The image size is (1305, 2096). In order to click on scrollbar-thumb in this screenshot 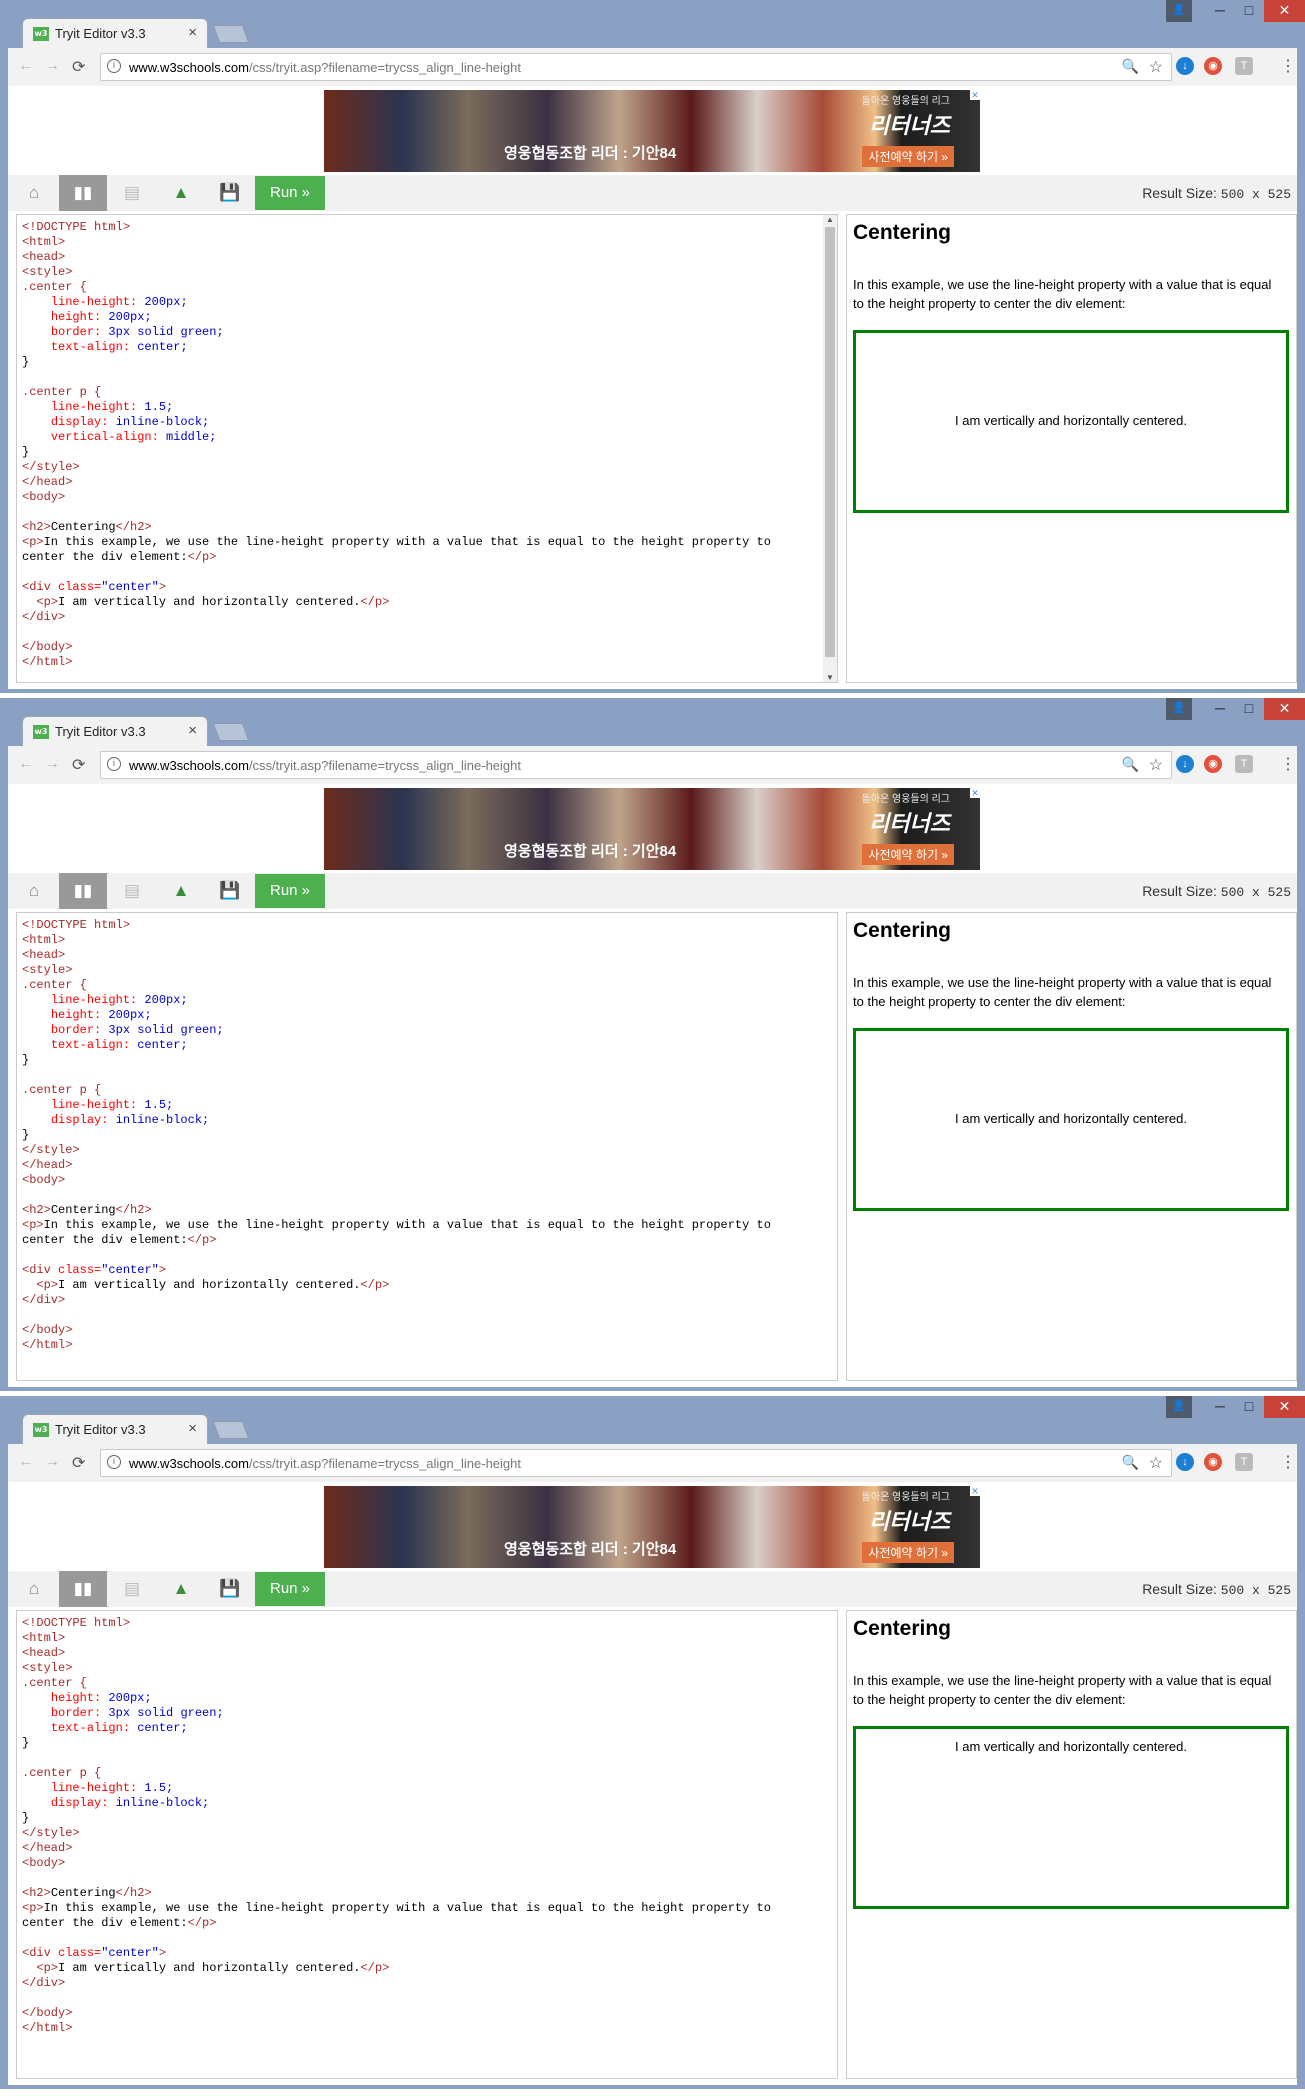, I will do `click(830, 442)`.